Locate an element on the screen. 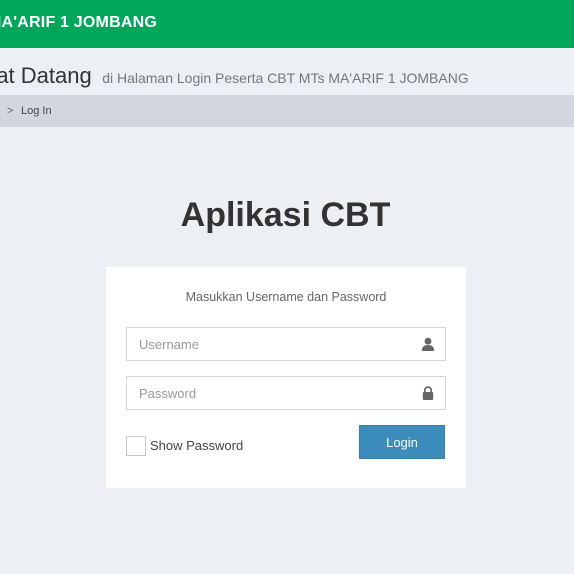 Image resolution: width=574 pixels, height=574 pixels. breadcrumb: > Log In is located at coordinates (287, 111).